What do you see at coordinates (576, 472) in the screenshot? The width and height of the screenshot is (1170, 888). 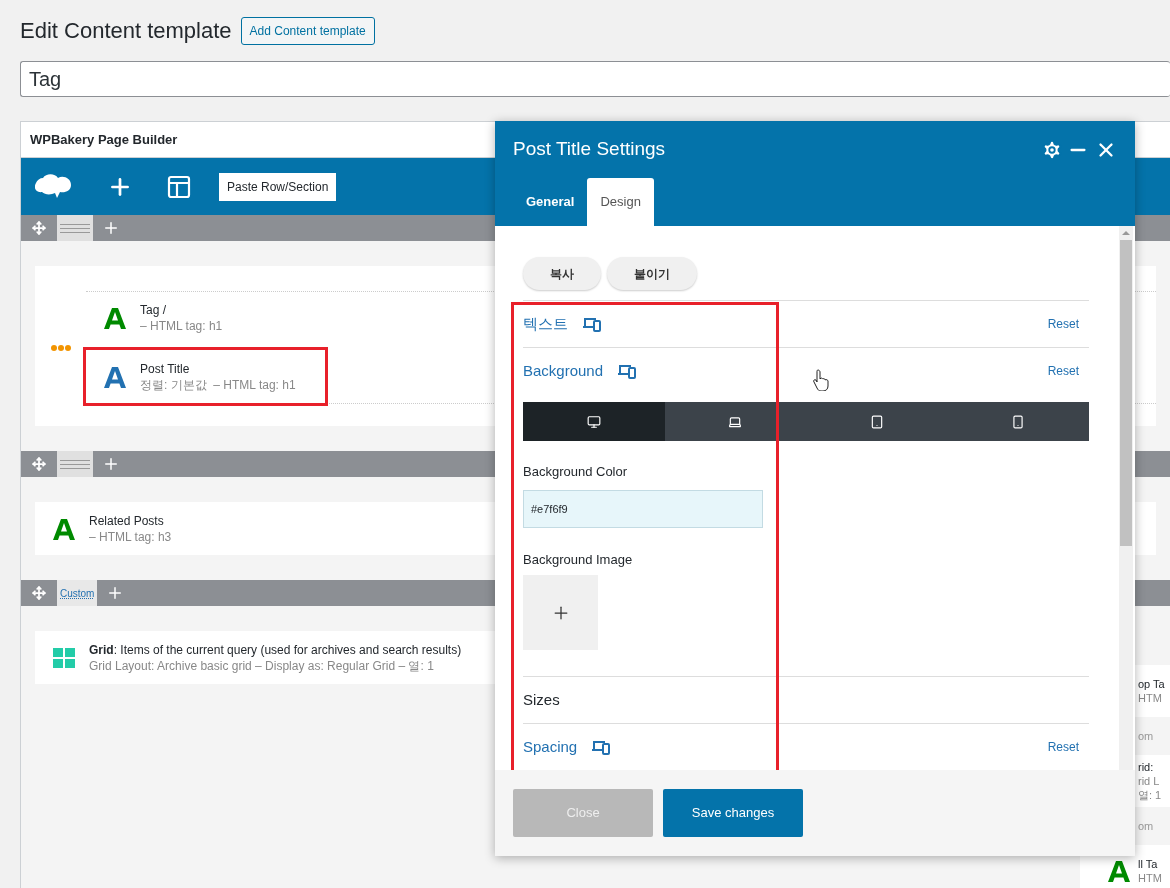 I see `field-label: Background Color` at bounding box center [576, 472].